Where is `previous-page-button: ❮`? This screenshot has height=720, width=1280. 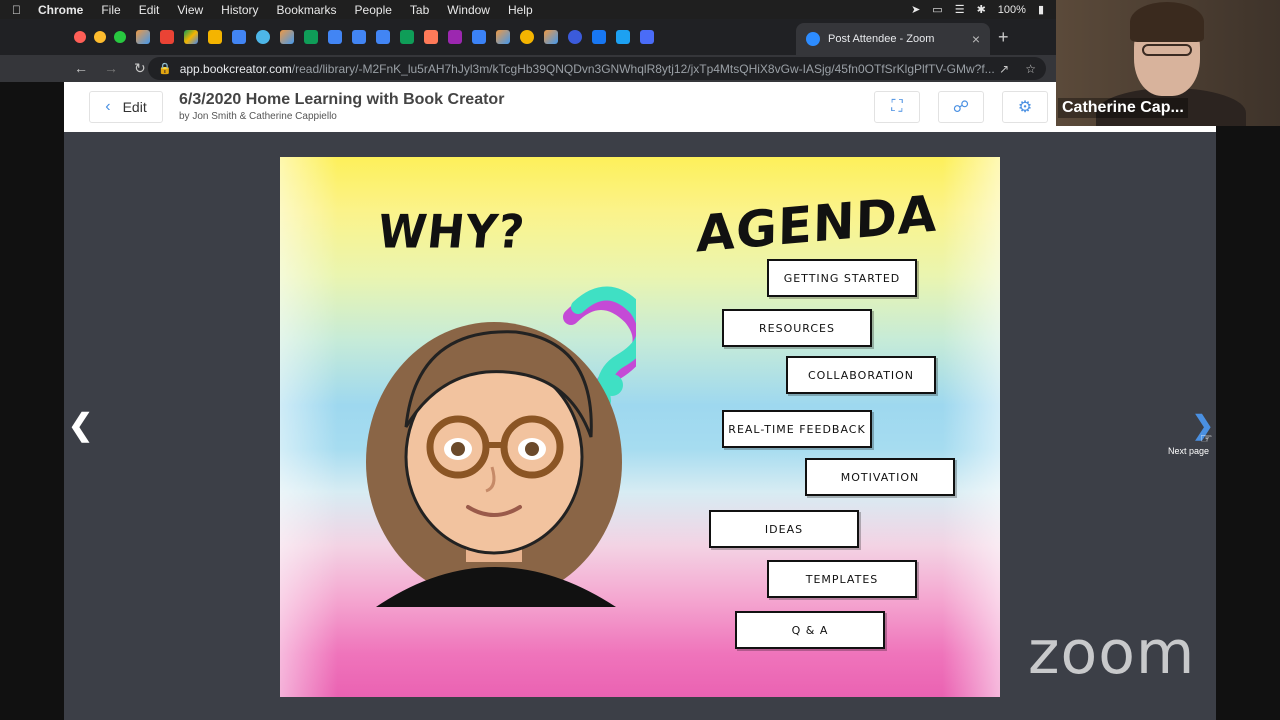
previous-page-button: ❮ is located at coordinates (80, 425).